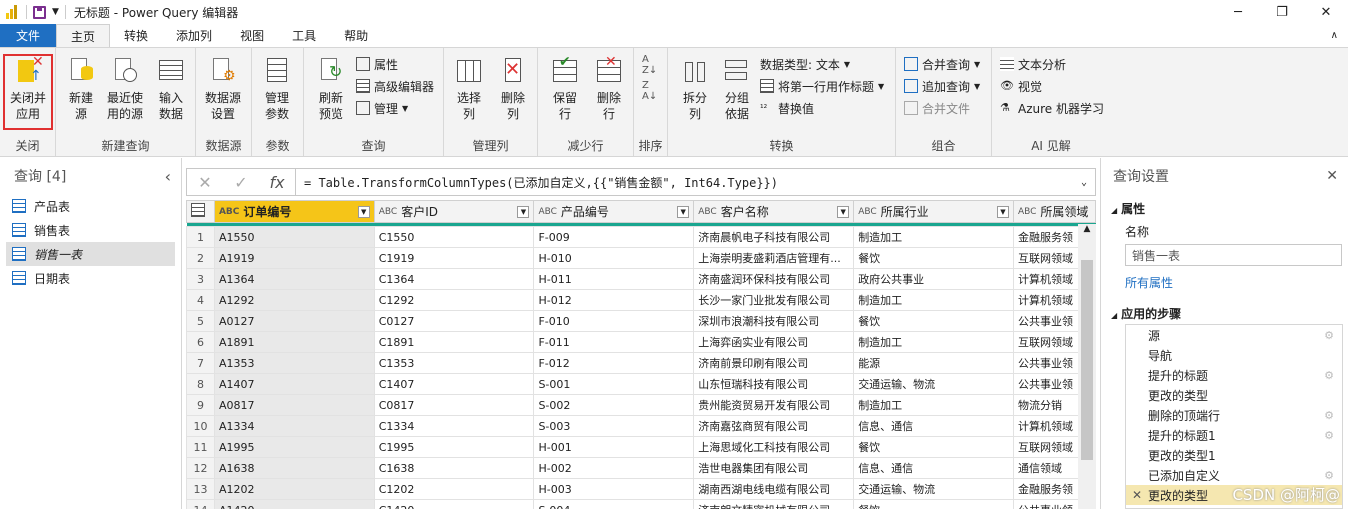 This screenshot has height=509, width=1348. What do you see at coordinates (1339, 35) in the screenshot?
I see `collapse-ribbon-icon: ∧` at bounding box center [1339, 35].